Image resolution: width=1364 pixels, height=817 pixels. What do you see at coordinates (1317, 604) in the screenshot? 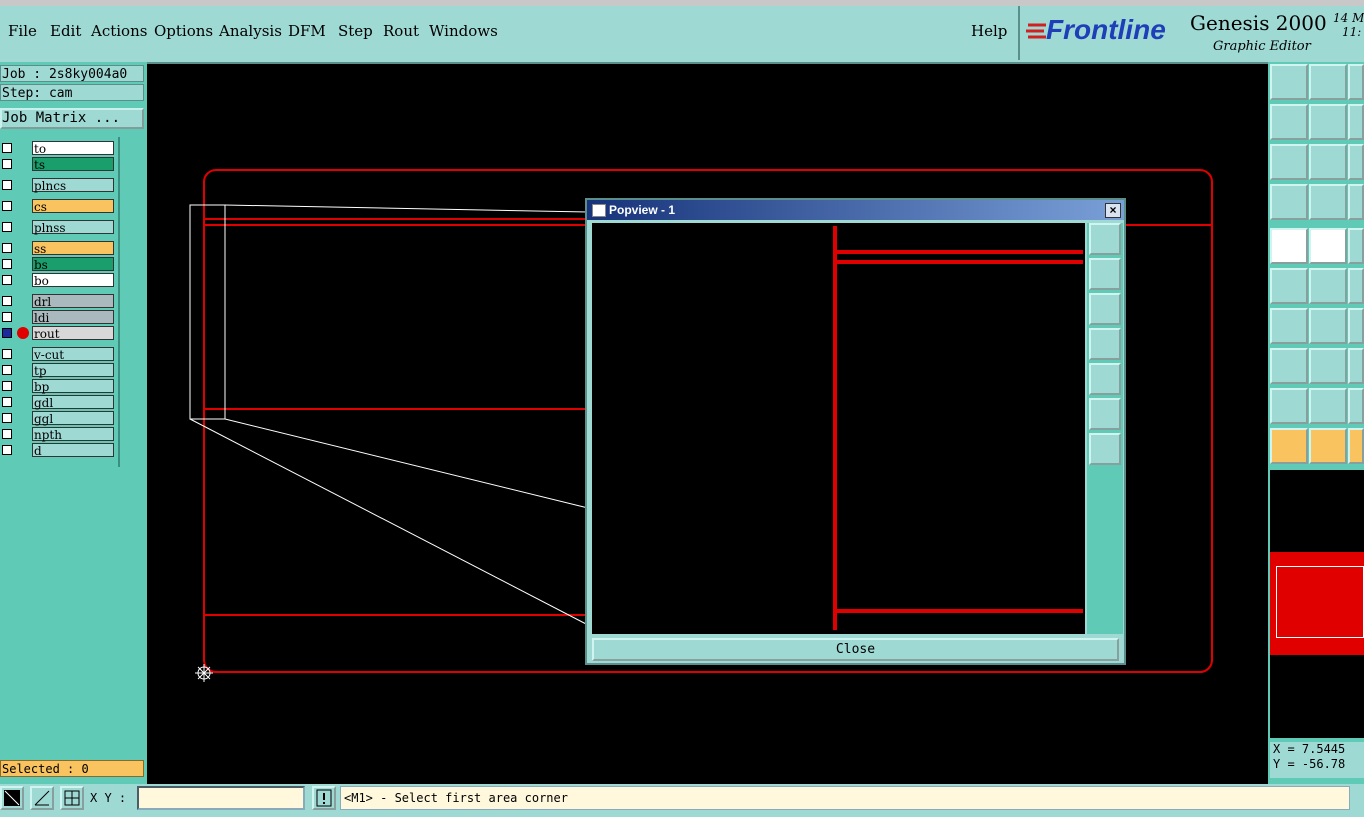
I see `overview-window` at bounding box center [1317, 604].